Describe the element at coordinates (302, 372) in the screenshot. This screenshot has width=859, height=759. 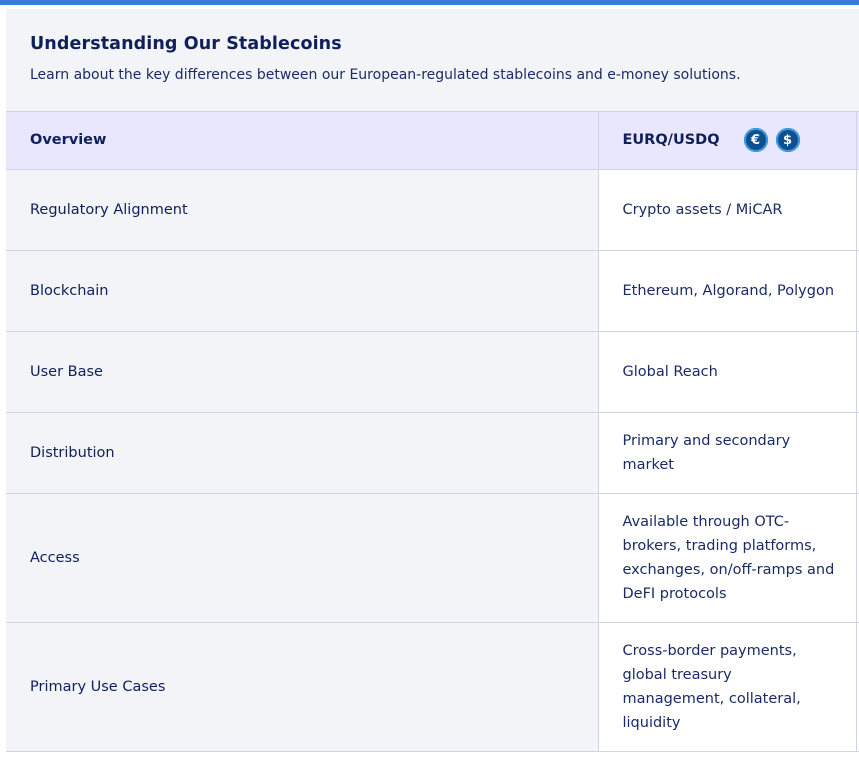
I see `row-label: User Base` at that location.